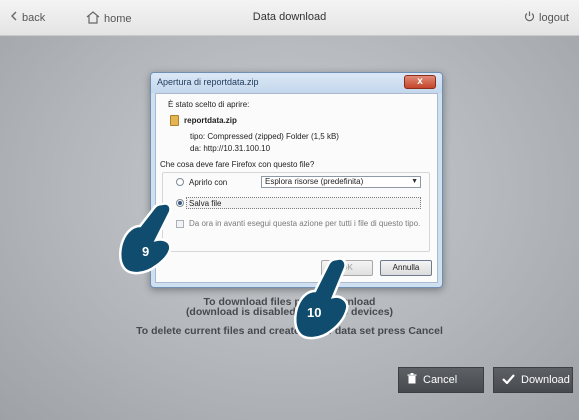 This screenshot has width=579, height=420. I want to click on cancel-label: Cancel, so click(440, 380).